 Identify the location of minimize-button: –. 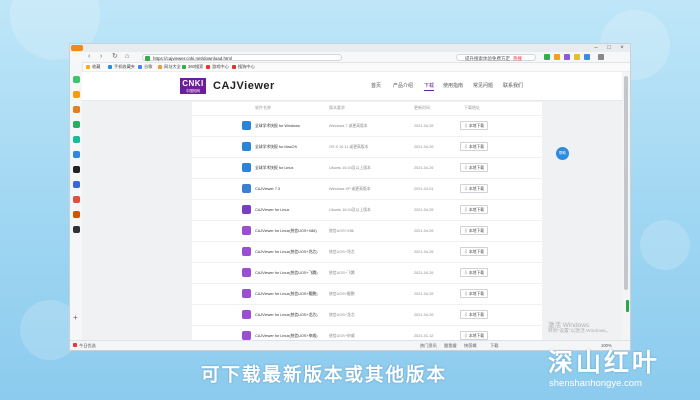
(596, 48).